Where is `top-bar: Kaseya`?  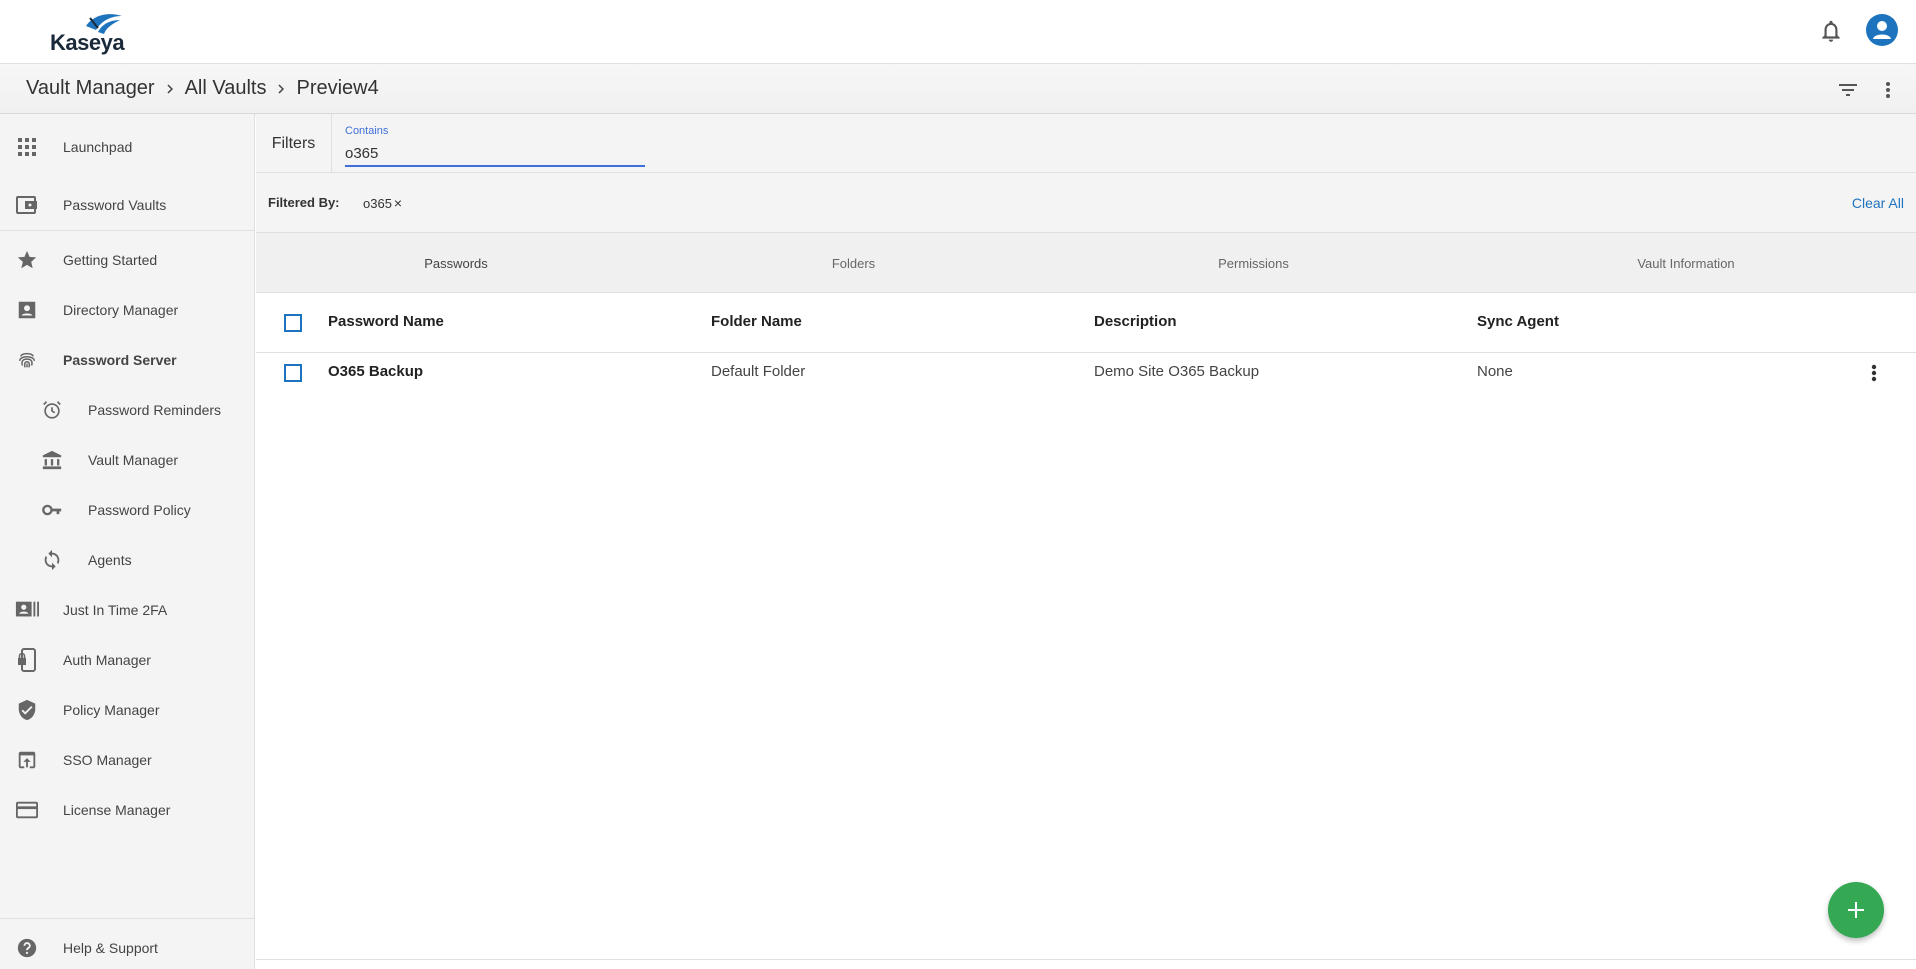
top-bar: Kaseya is located at coordinates (958, 32).